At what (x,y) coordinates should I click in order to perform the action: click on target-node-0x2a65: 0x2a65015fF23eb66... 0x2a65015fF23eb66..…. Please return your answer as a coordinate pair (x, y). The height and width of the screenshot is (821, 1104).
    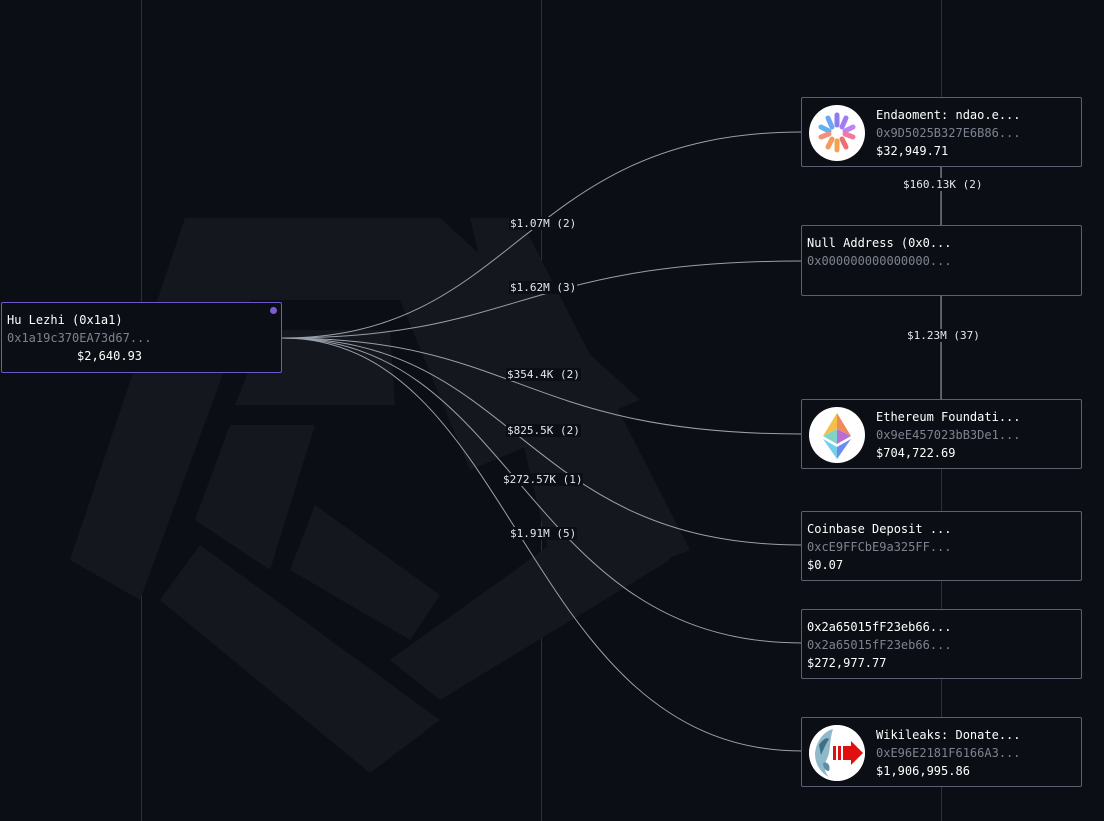
    Looking at the image, I should click on (941, 644).